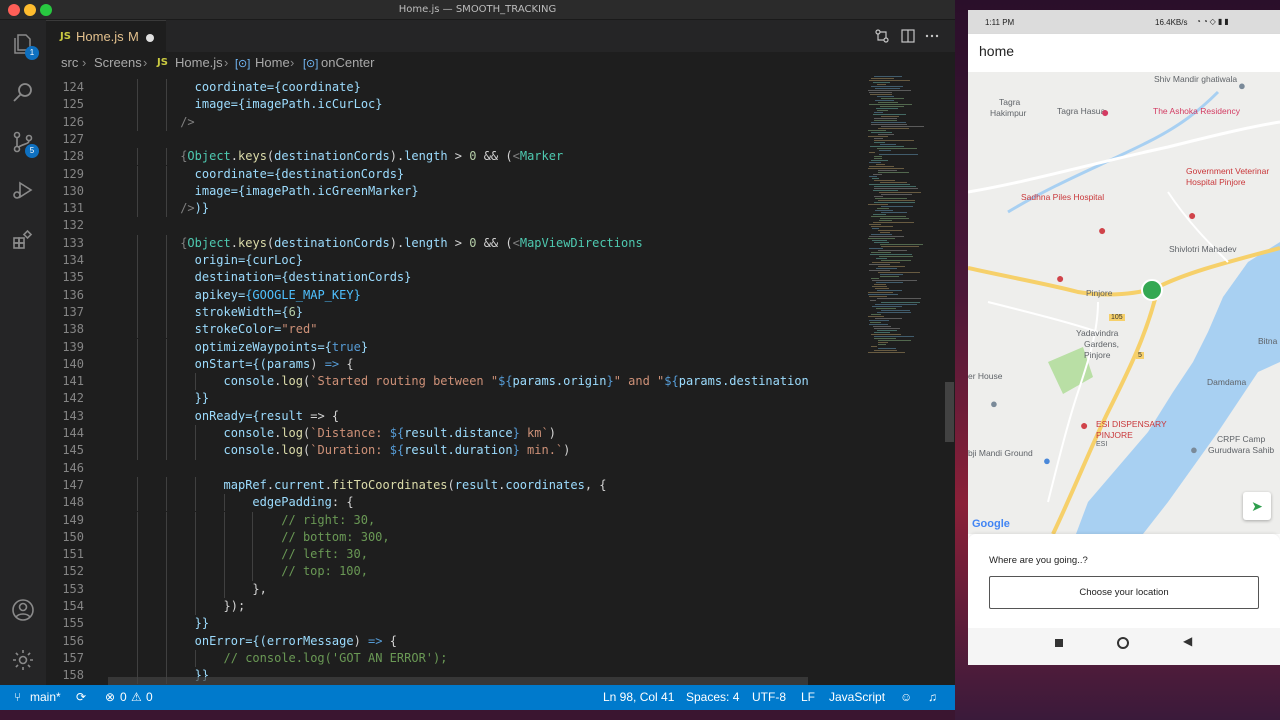 This screenshot has height=720, width=1280. I want to click on code-line: 154});, so click(455, 607).